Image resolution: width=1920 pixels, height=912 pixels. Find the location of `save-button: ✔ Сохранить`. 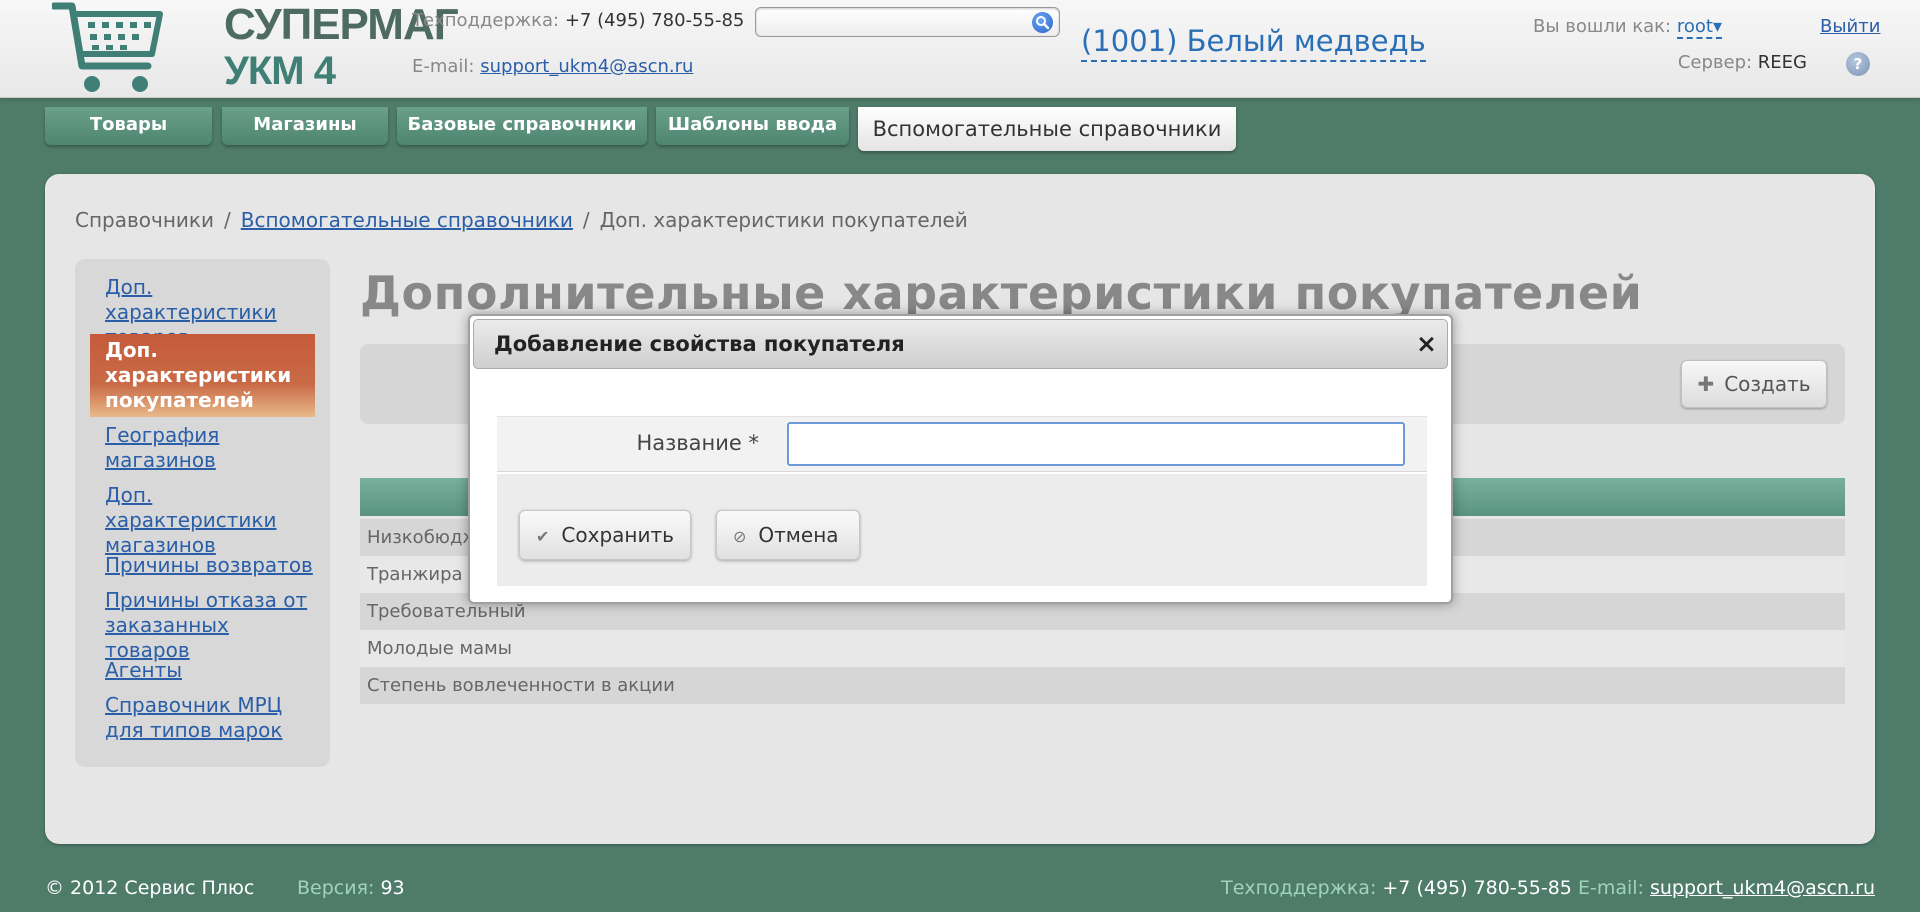

save-button: ✔ Сохранить is located at coordinates (605, 535).